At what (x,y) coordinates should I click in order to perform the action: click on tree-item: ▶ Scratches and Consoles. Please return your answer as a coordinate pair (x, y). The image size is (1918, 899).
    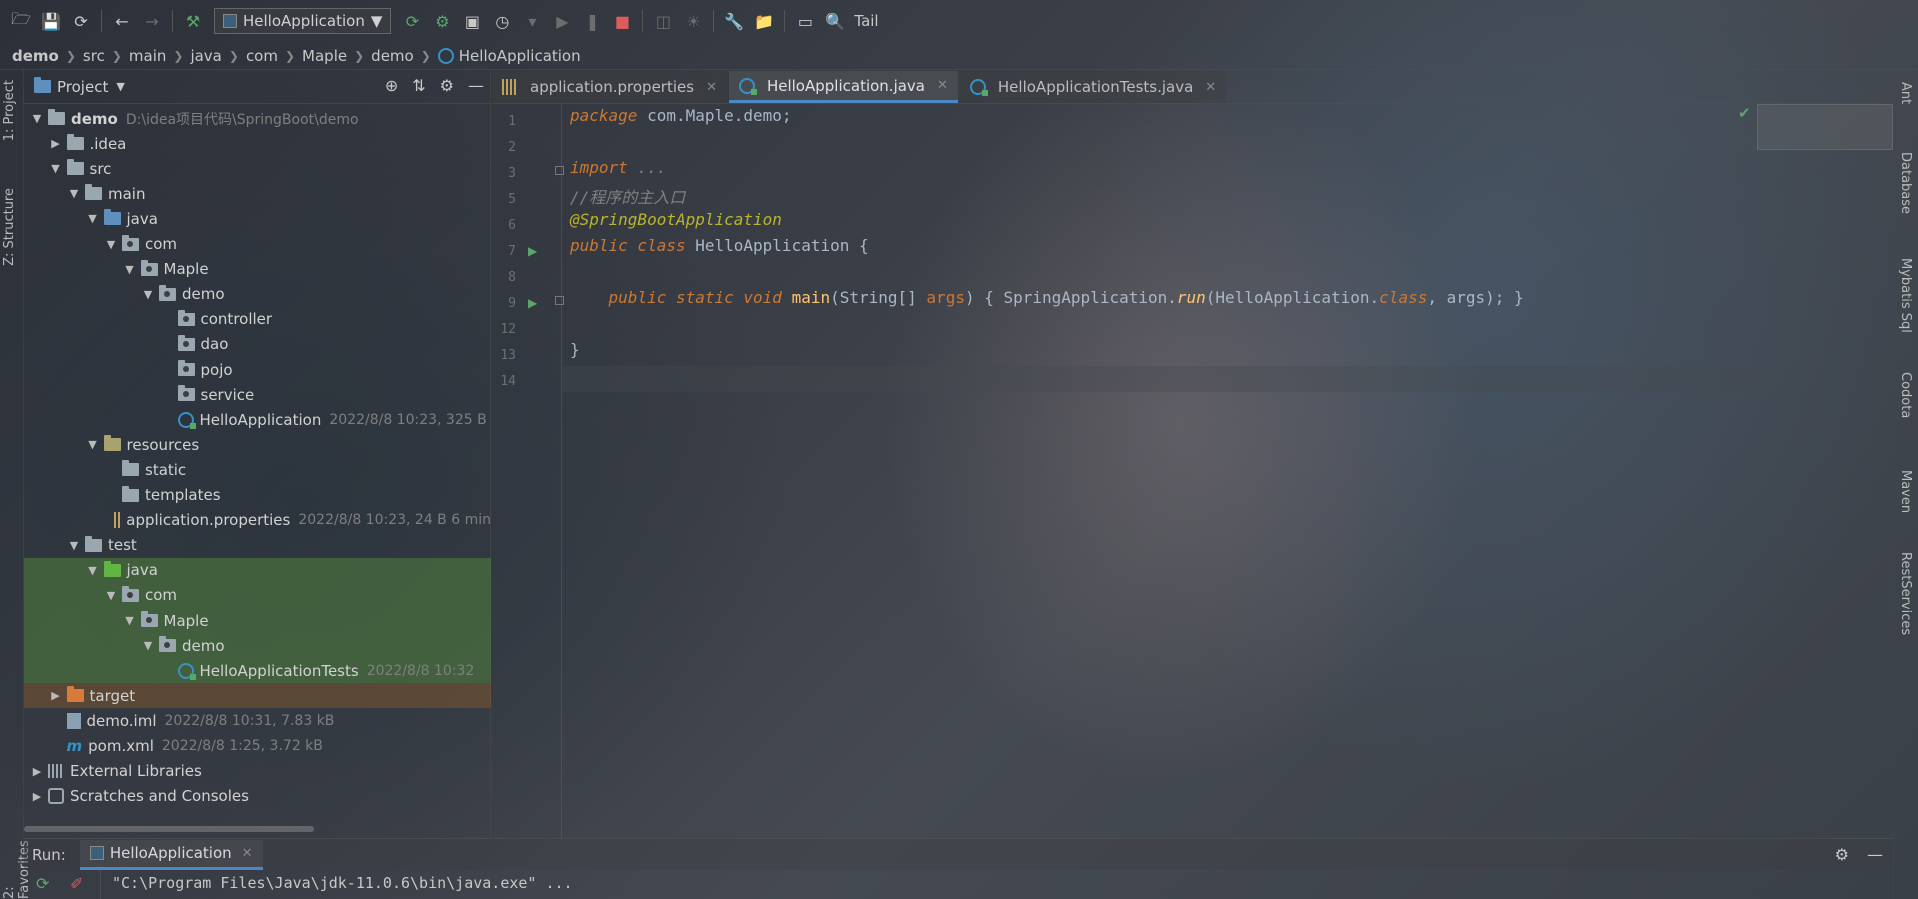
    Looking at the image, I should click on (257, 796).